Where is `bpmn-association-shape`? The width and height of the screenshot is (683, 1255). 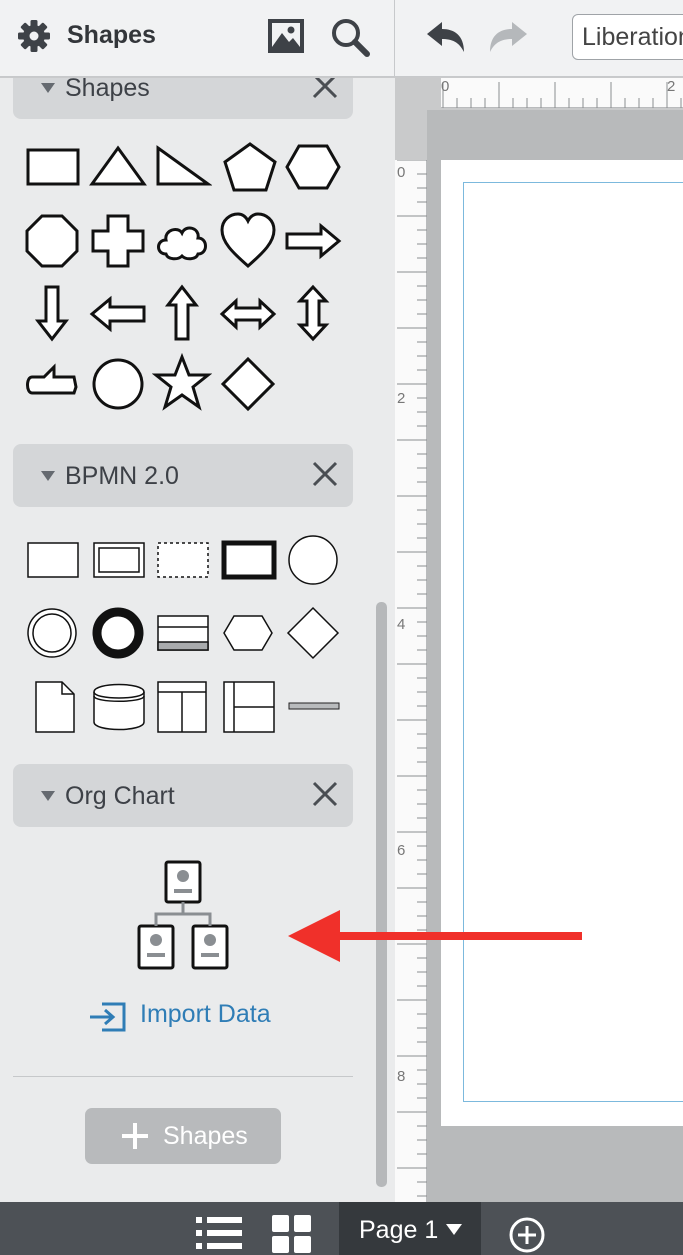
bpmn-association-shape is located at coordinates (313, 706).